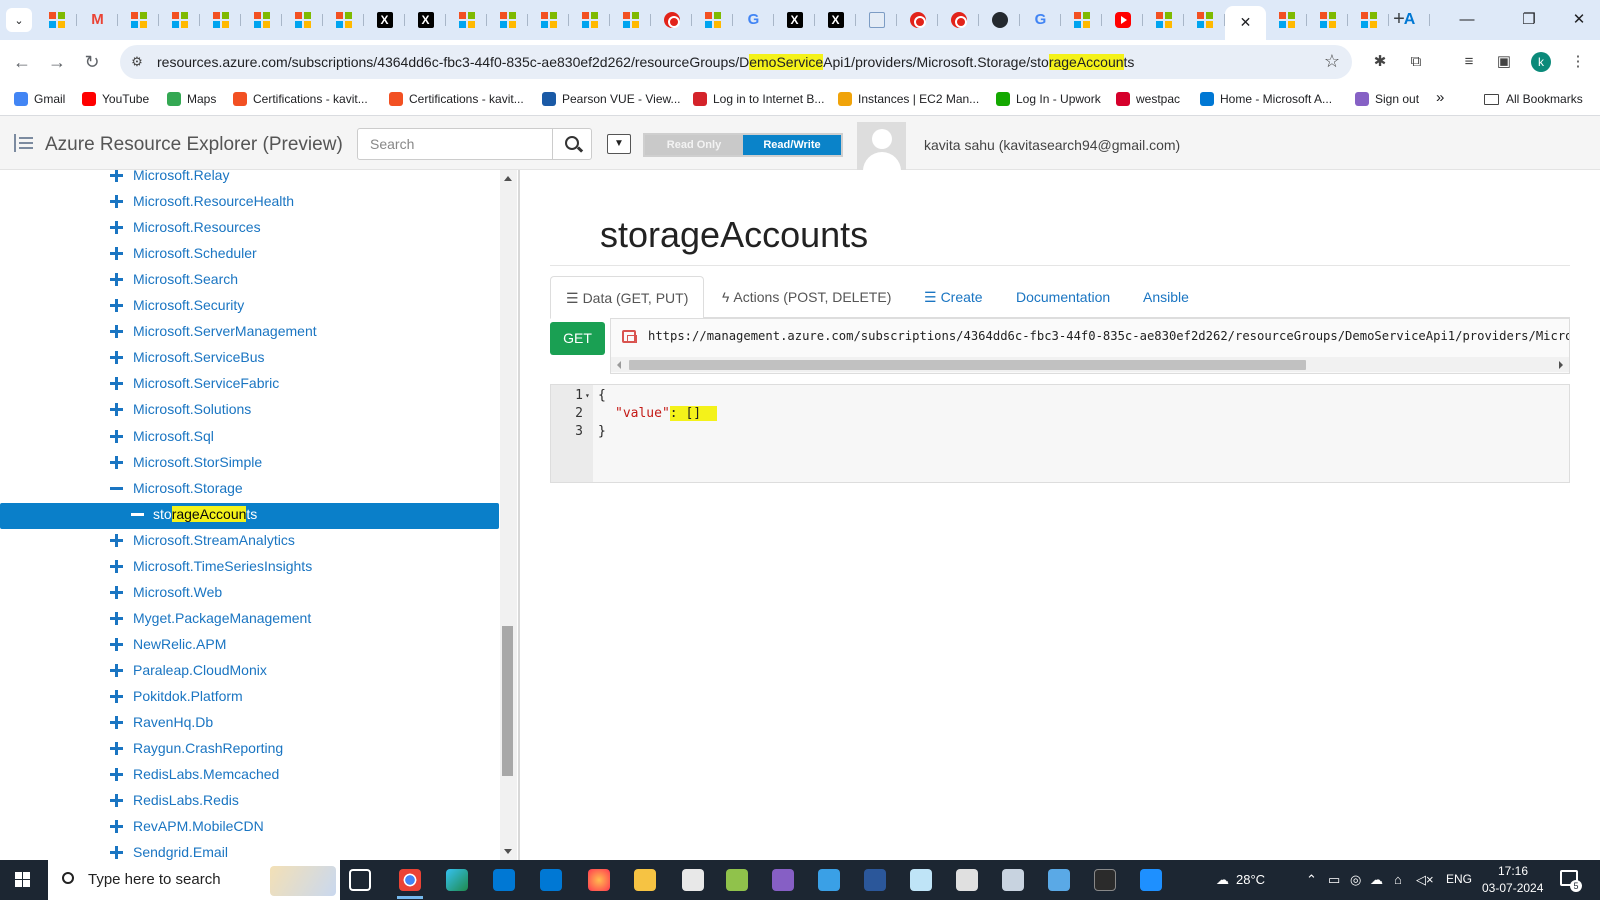 Image resolution: width=1600 pixels, height=900 pixels. I want to click on media-controls-icon: ≡, so click(1469, 62).